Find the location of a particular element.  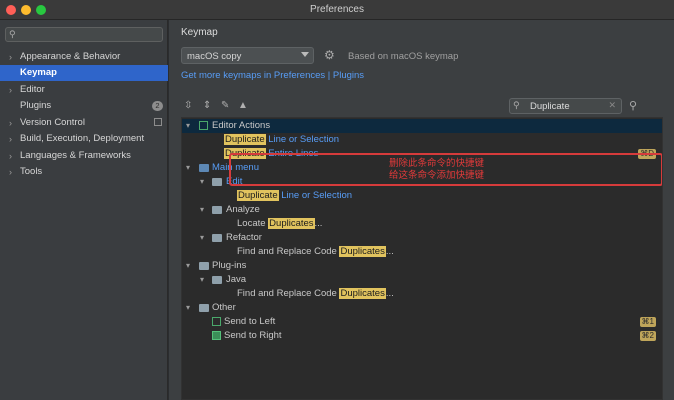

tree-node-analyze: ▾ Analyze is located at coordinates (422, 210).